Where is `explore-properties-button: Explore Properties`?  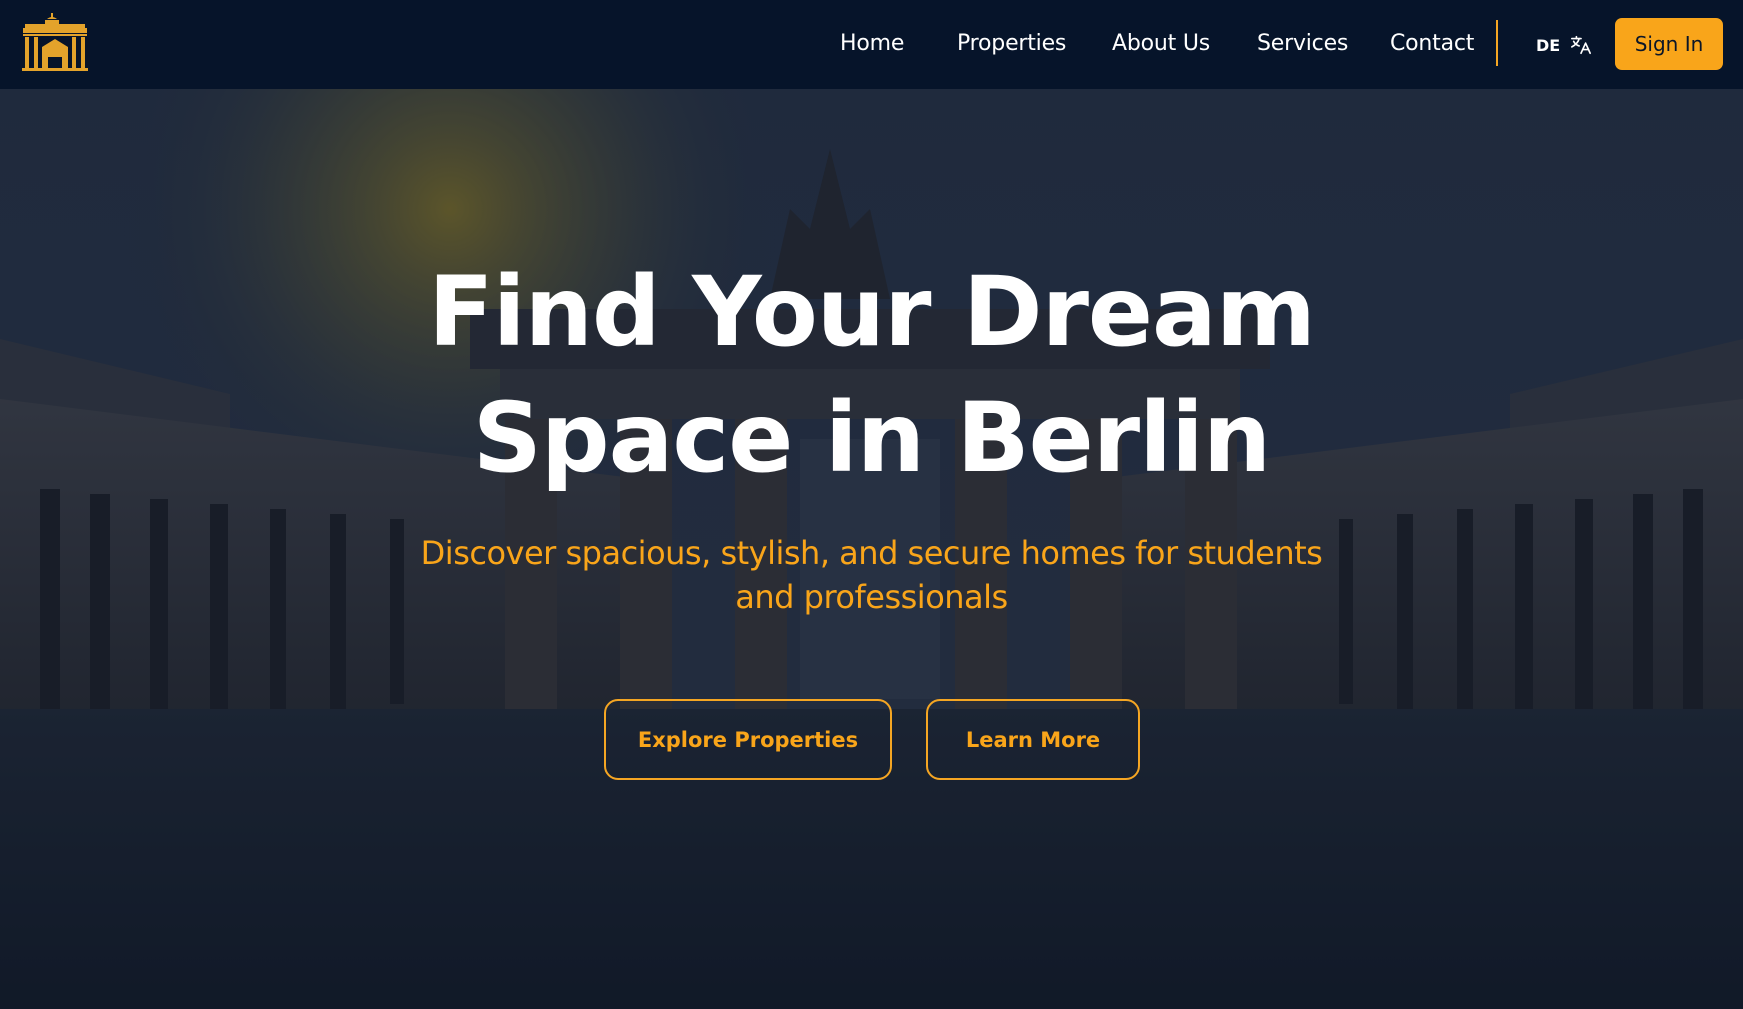
explore-properties-button: Explore Properties is located at coordinates (748, 739).